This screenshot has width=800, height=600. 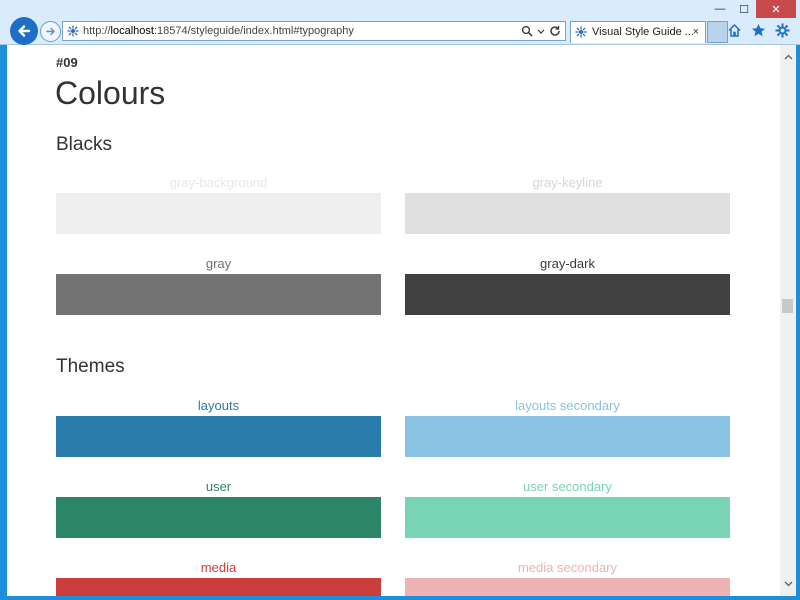 What do you see at coordinates (84, 144) in the screenshot?
I see `group-title-blacks: Blacks` at bounding box center [84, 144].